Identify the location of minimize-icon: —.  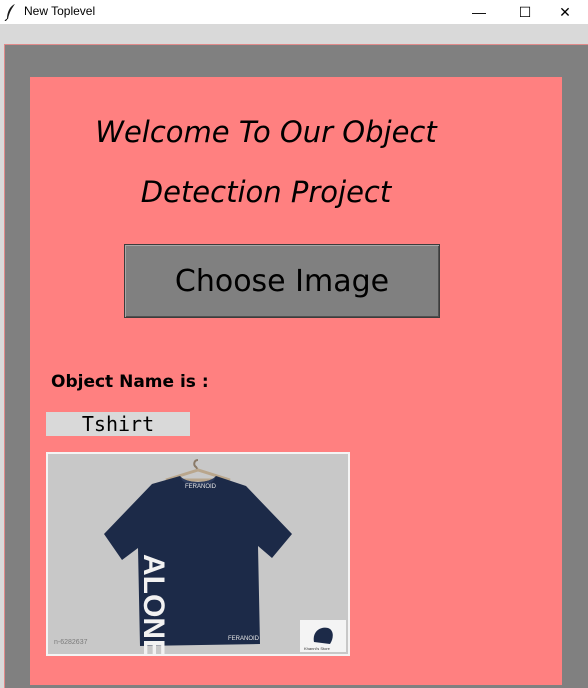
(479, 12).